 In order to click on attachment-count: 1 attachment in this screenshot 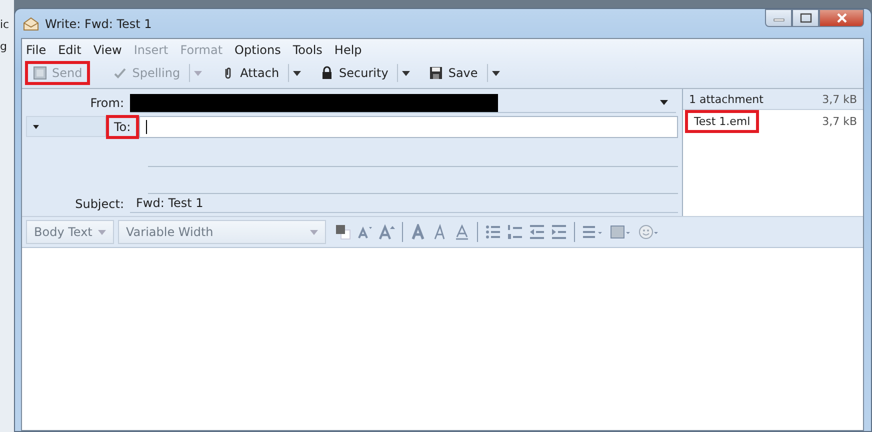, I will do `click(726, 99)`.